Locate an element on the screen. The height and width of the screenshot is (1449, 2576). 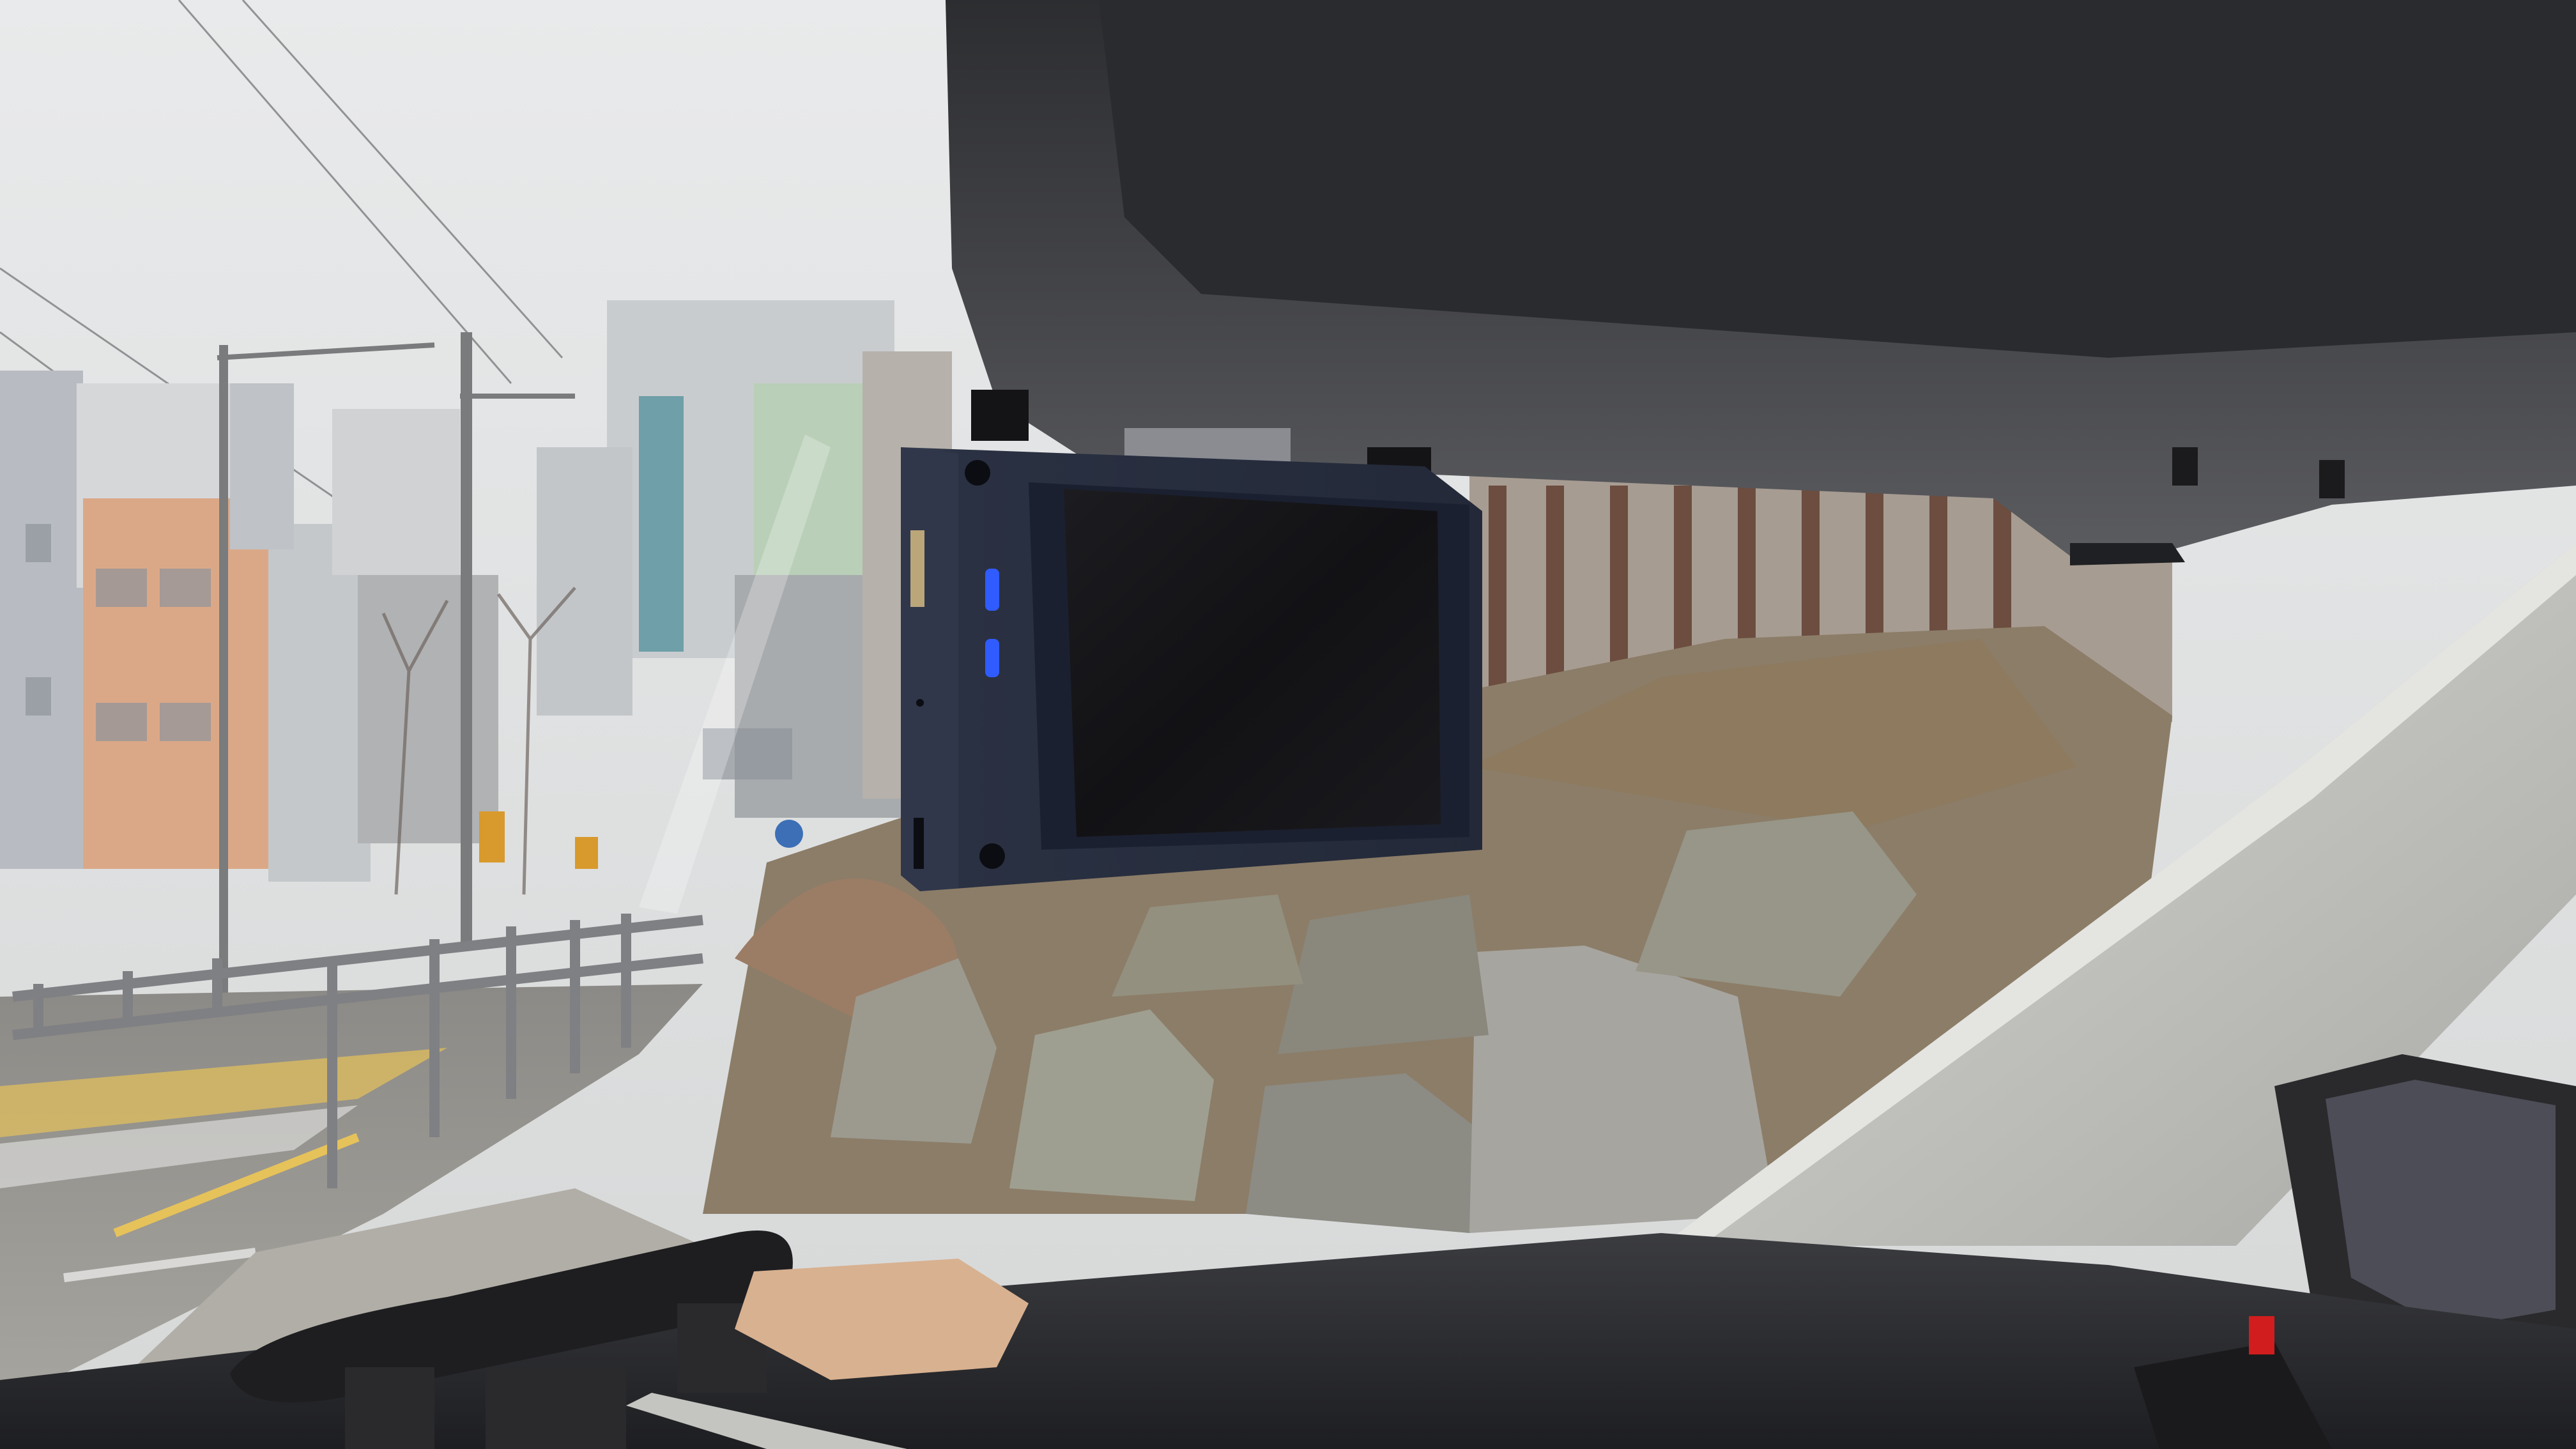
dashcam-screen is located at coordinates (1252, 663).